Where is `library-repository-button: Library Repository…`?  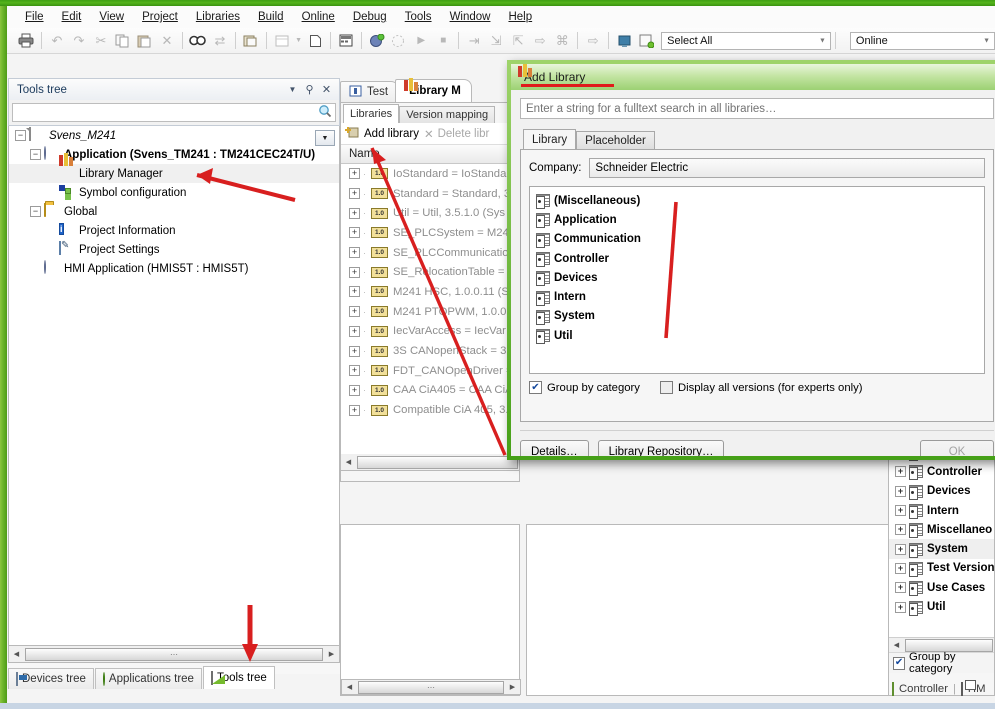 library-repository-button: Library Repository… is located at coordinates (661, 448).